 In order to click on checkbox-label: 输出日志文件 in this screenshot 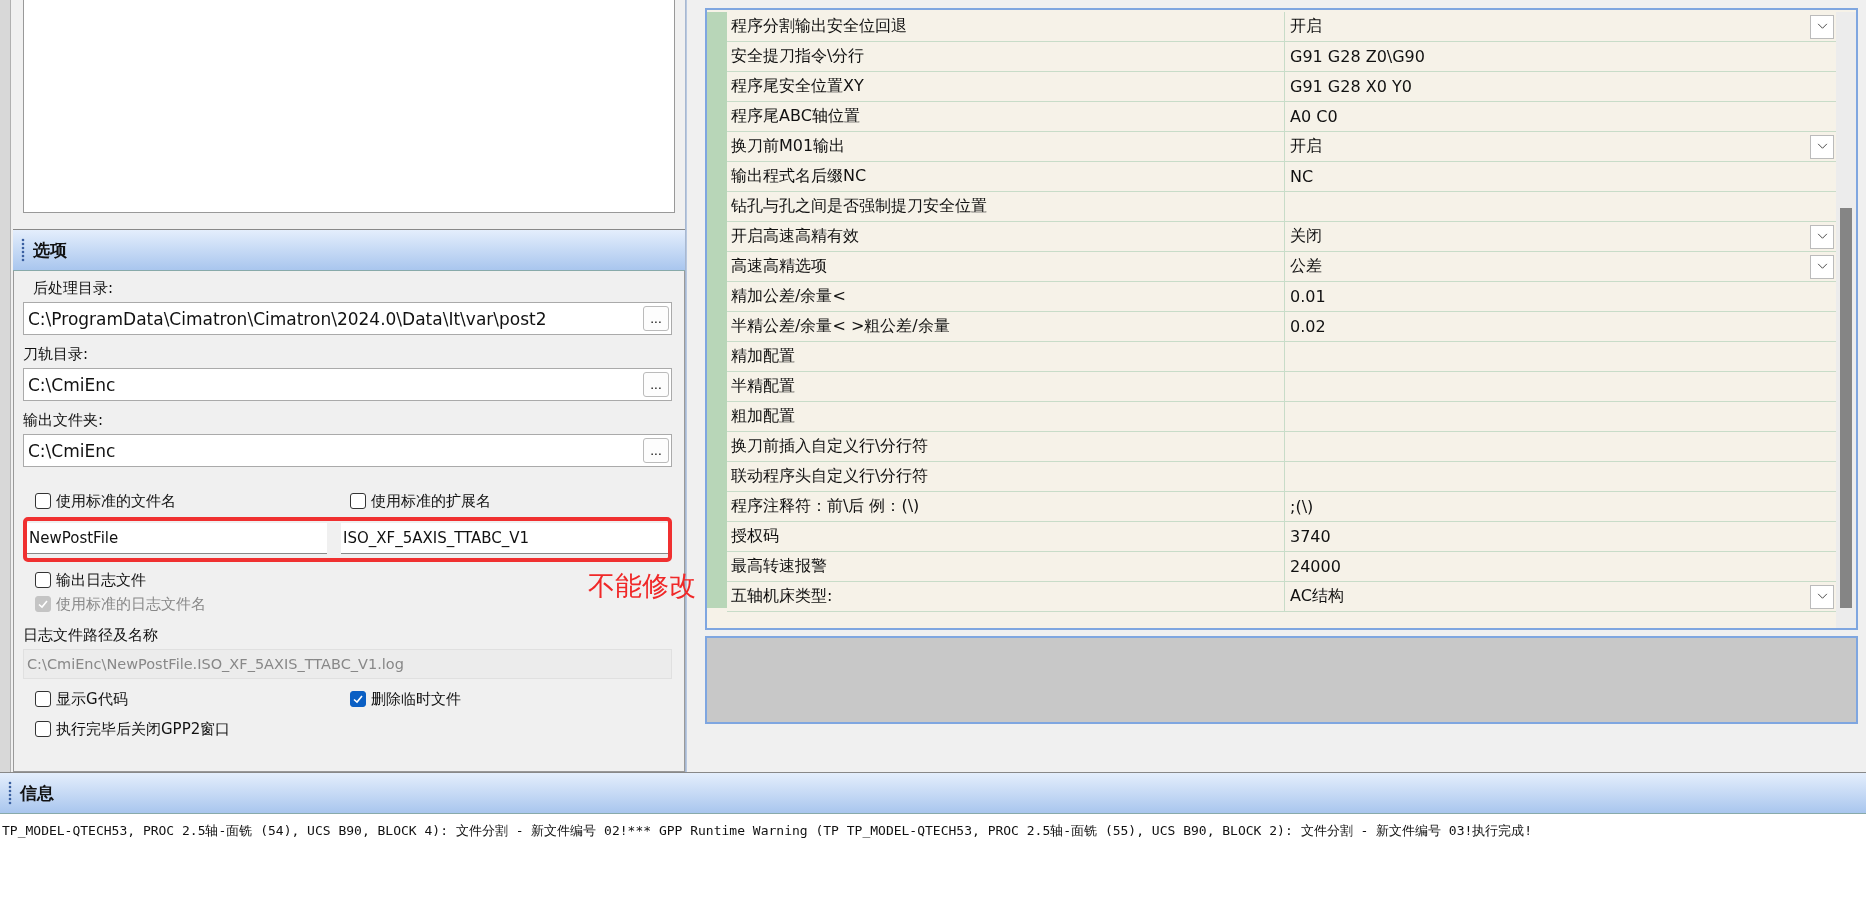, I will do `click(101, 580)`.